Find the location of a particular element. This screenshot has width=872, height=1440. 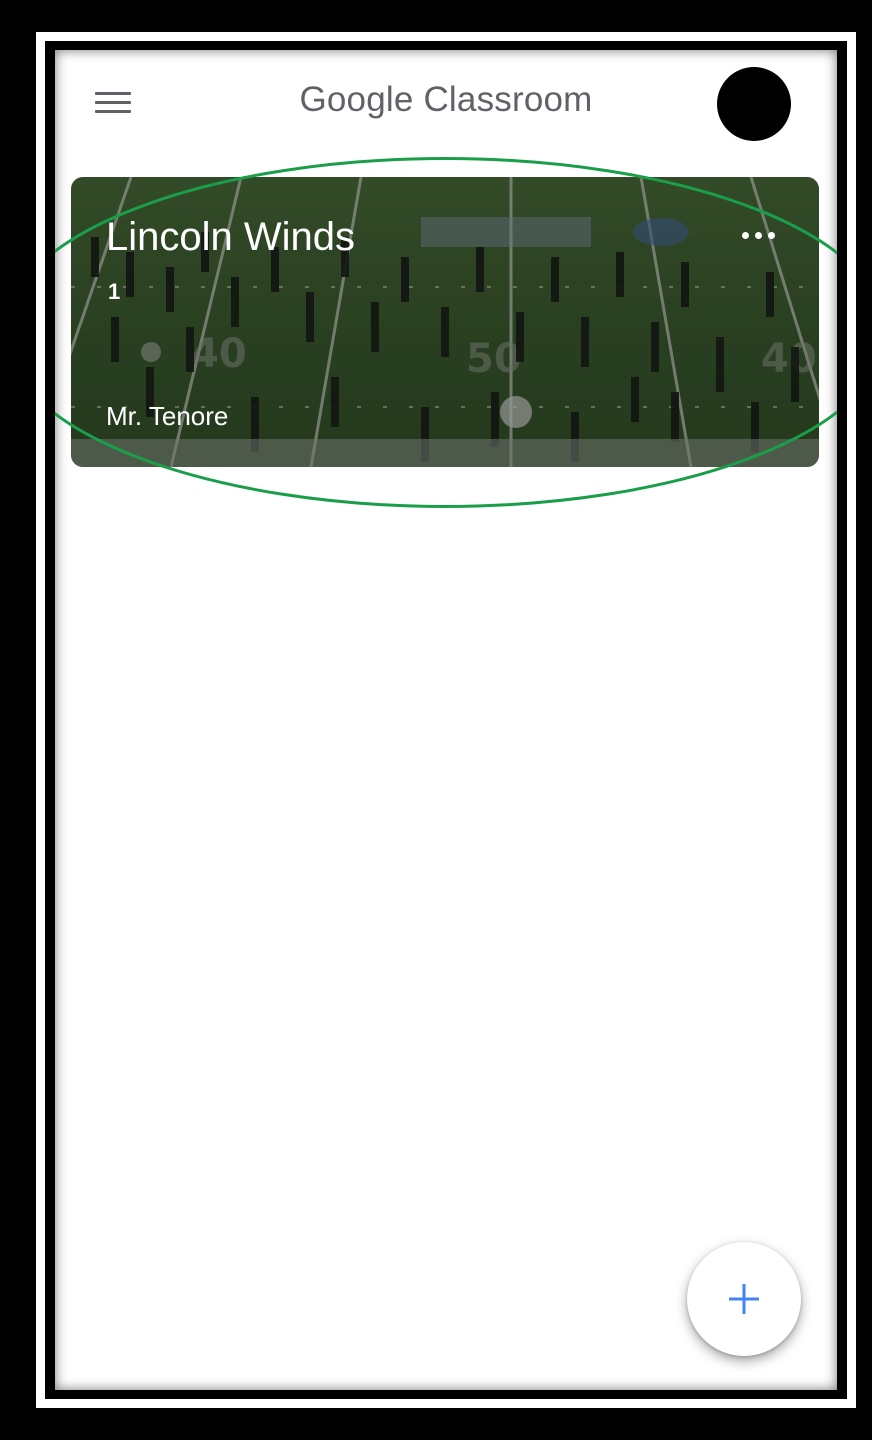

plus-icon is located at coordinates (744, 1299).